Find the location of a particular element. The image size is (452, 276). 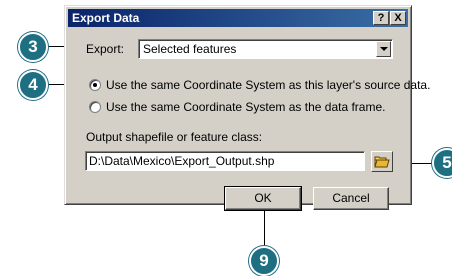

browse-button is located at coordinates (382, 161).